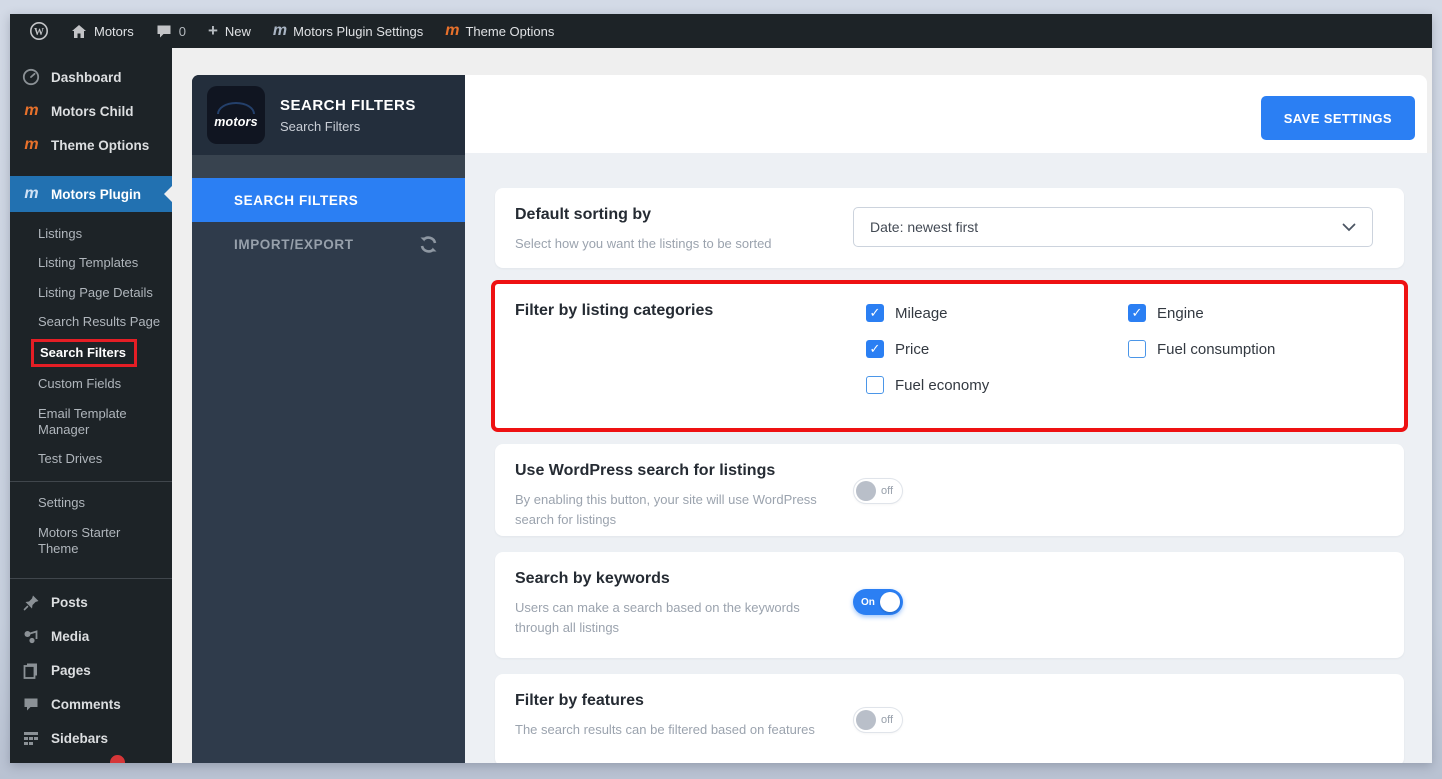 The height and width of the screenshot is (779, 1442). What do you see at coordinates (428, 244) in the screenshot?
I see `sync-icon` at bounding box center [428, 244].